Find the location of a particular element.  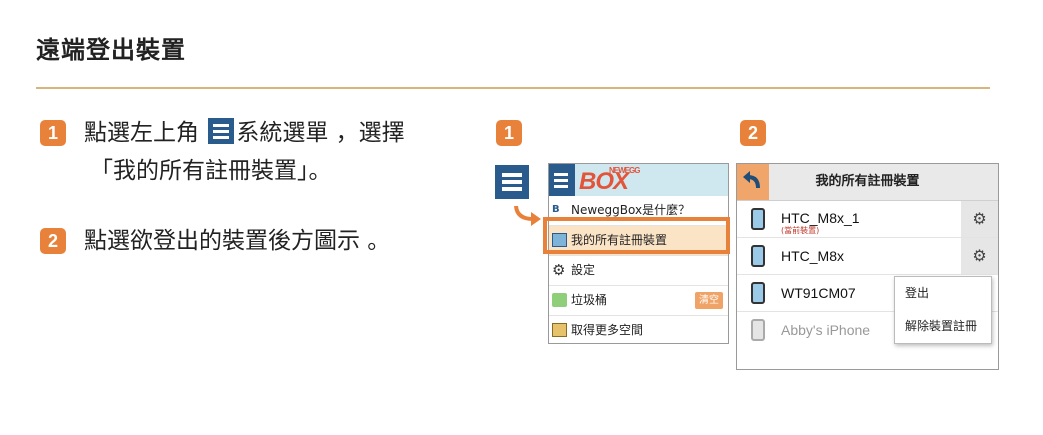

device-context-menu: 登出 解除裝置註冊 is located at coordinates (943, 310).